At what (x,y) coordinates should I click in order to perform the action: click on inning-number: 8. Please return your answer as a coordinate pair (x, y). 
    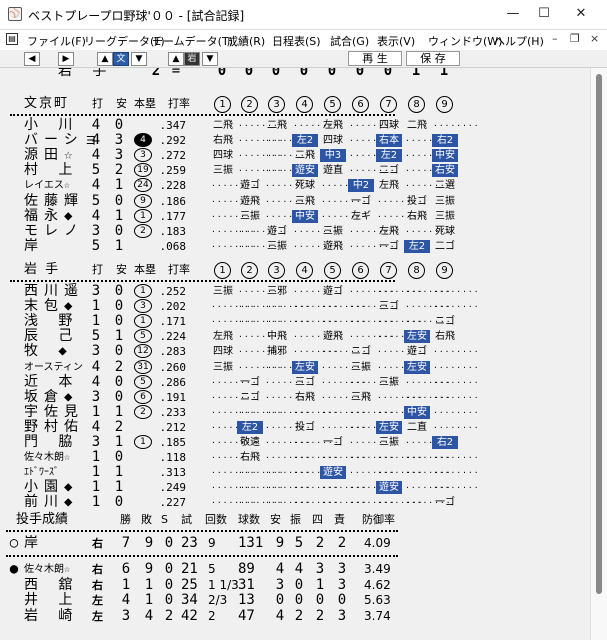
    Looking at the image, I should click on (416, 270).